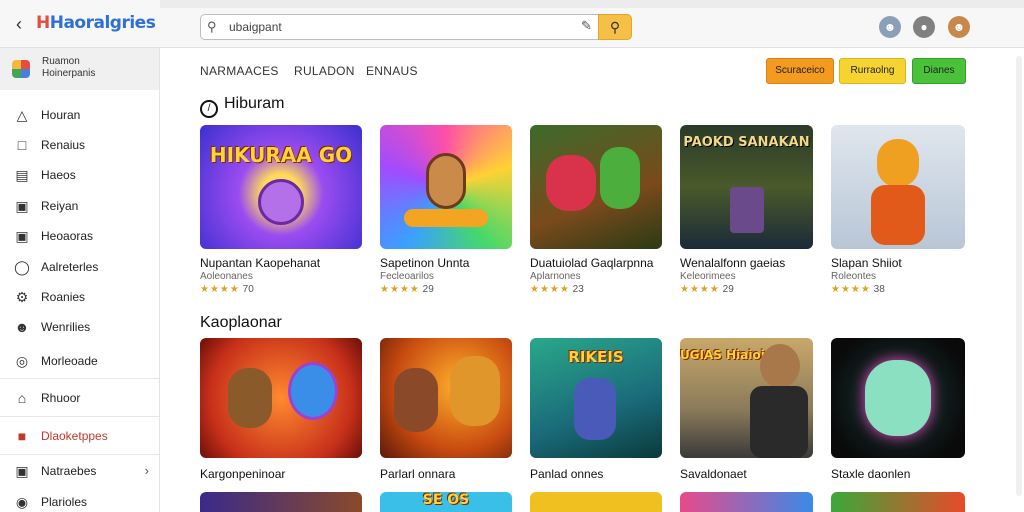 This screenshot has height=512, width=1024. What do you see at coordinates (392, 71) in the screenshot?
I see `tab-ennaus: ENNAUS` at bounding box center [392, 71].